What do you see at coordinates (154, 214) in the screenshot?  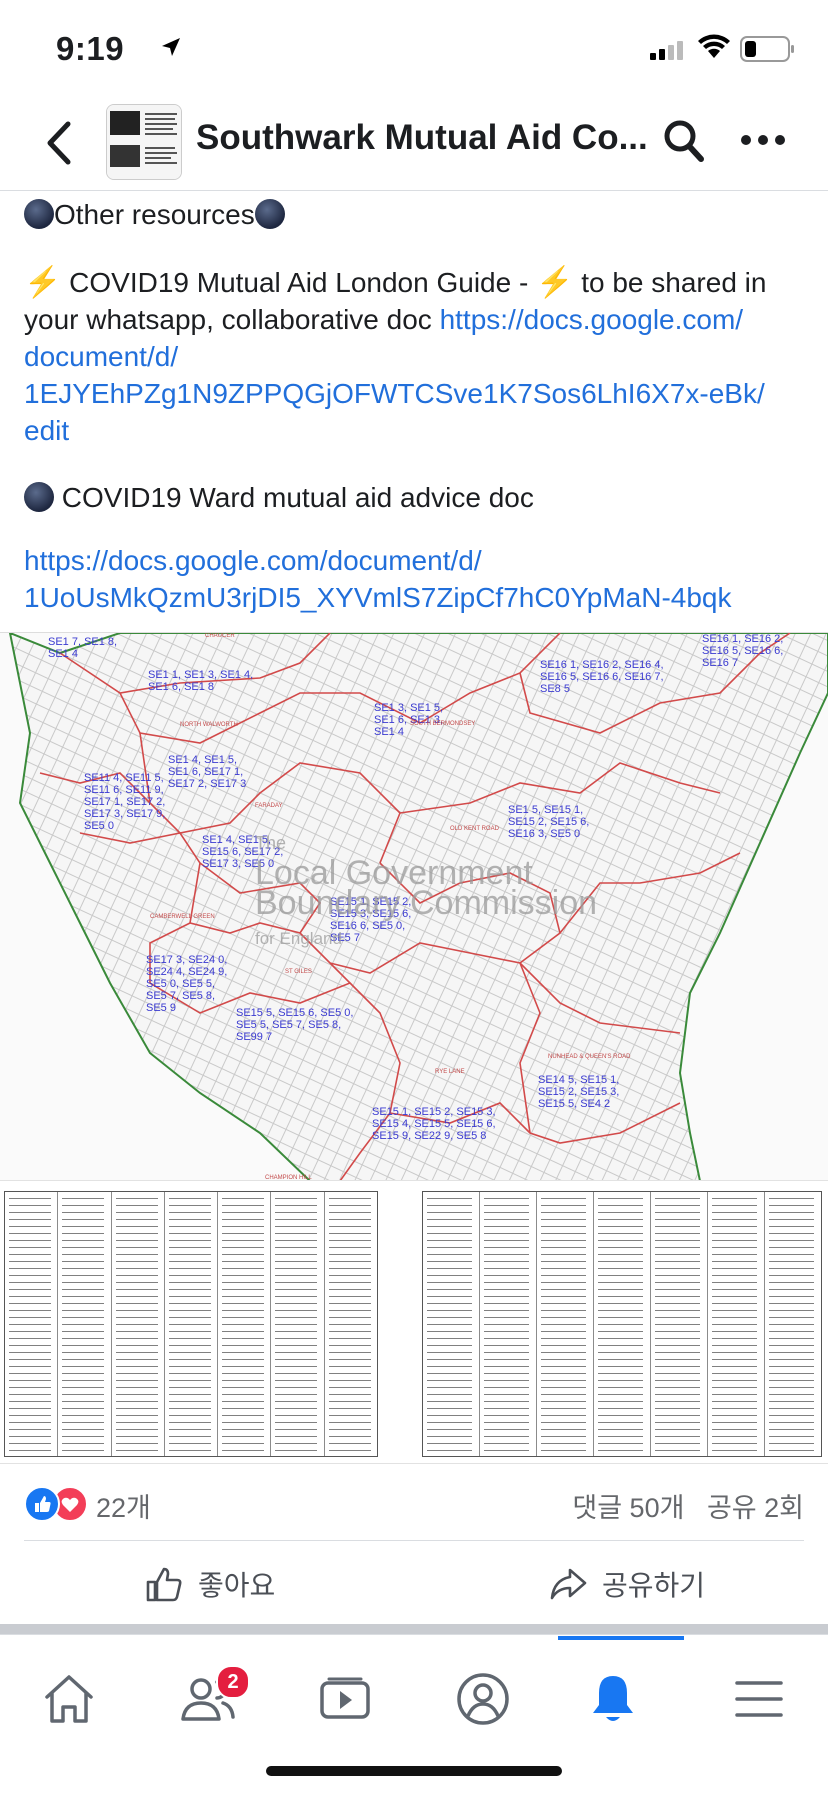 I see `other-resources-line: Other resources` at bounding box center [154, 214].